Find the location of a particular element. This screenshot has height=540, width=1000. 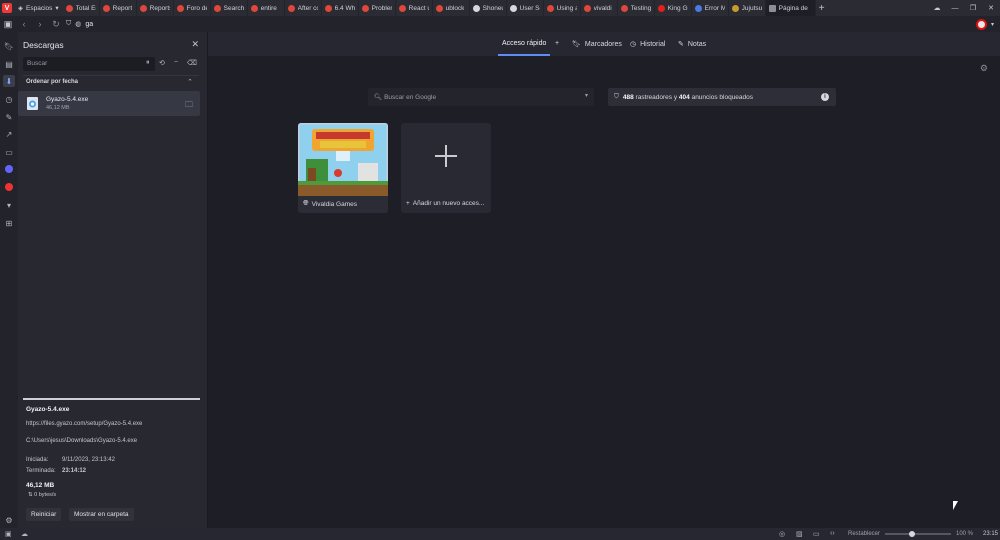

tab: Total Ec is located at coordinates (81, 8).